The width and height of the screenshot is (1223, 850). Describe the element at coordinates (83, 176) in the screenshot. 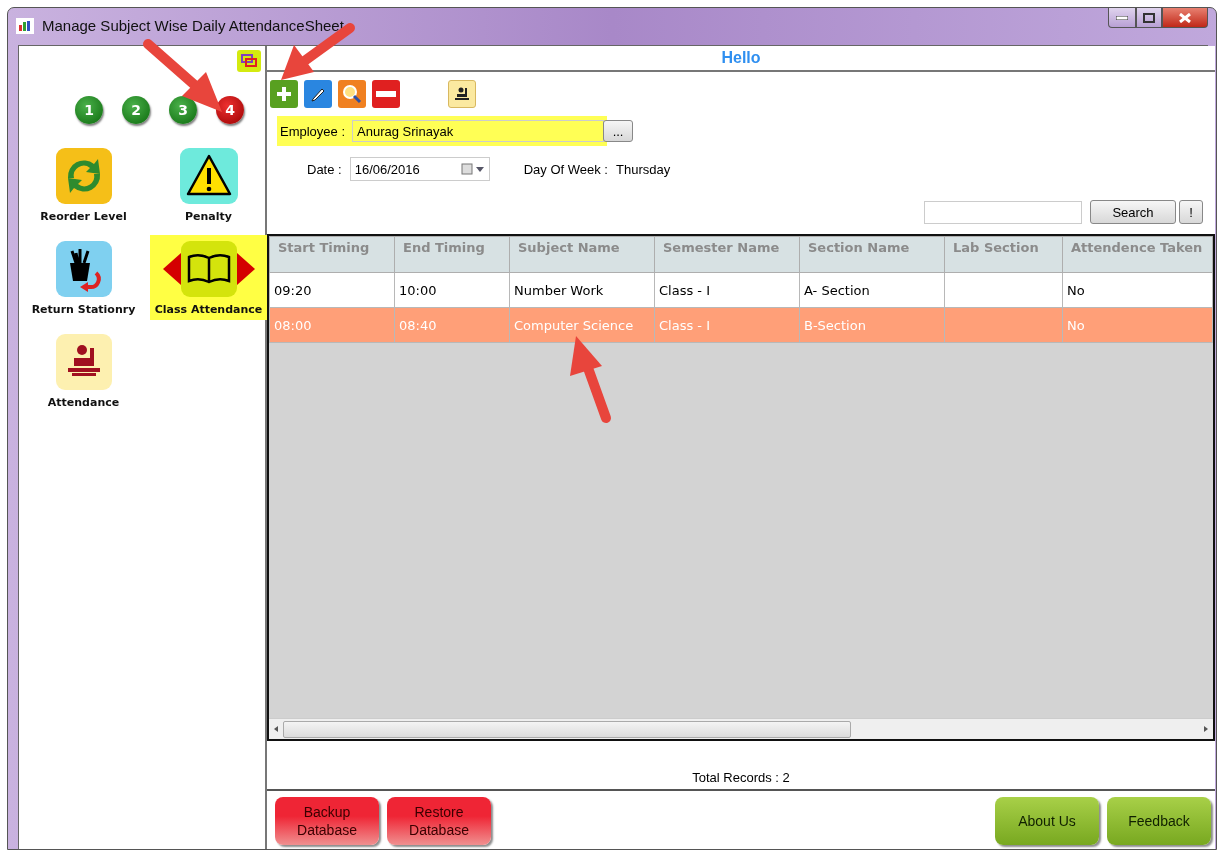

I see `sync-arrows-icon` at that location.